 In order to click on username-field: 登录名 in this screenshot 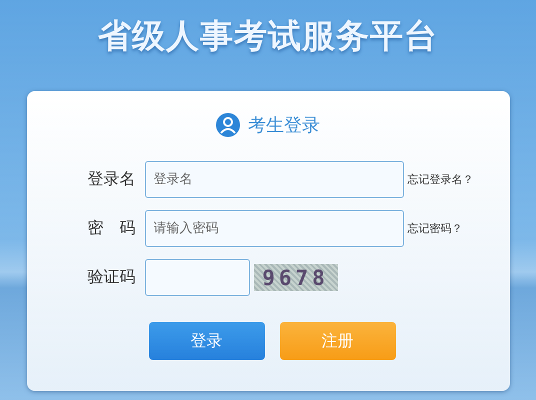, I will do `click(274, 179)`.